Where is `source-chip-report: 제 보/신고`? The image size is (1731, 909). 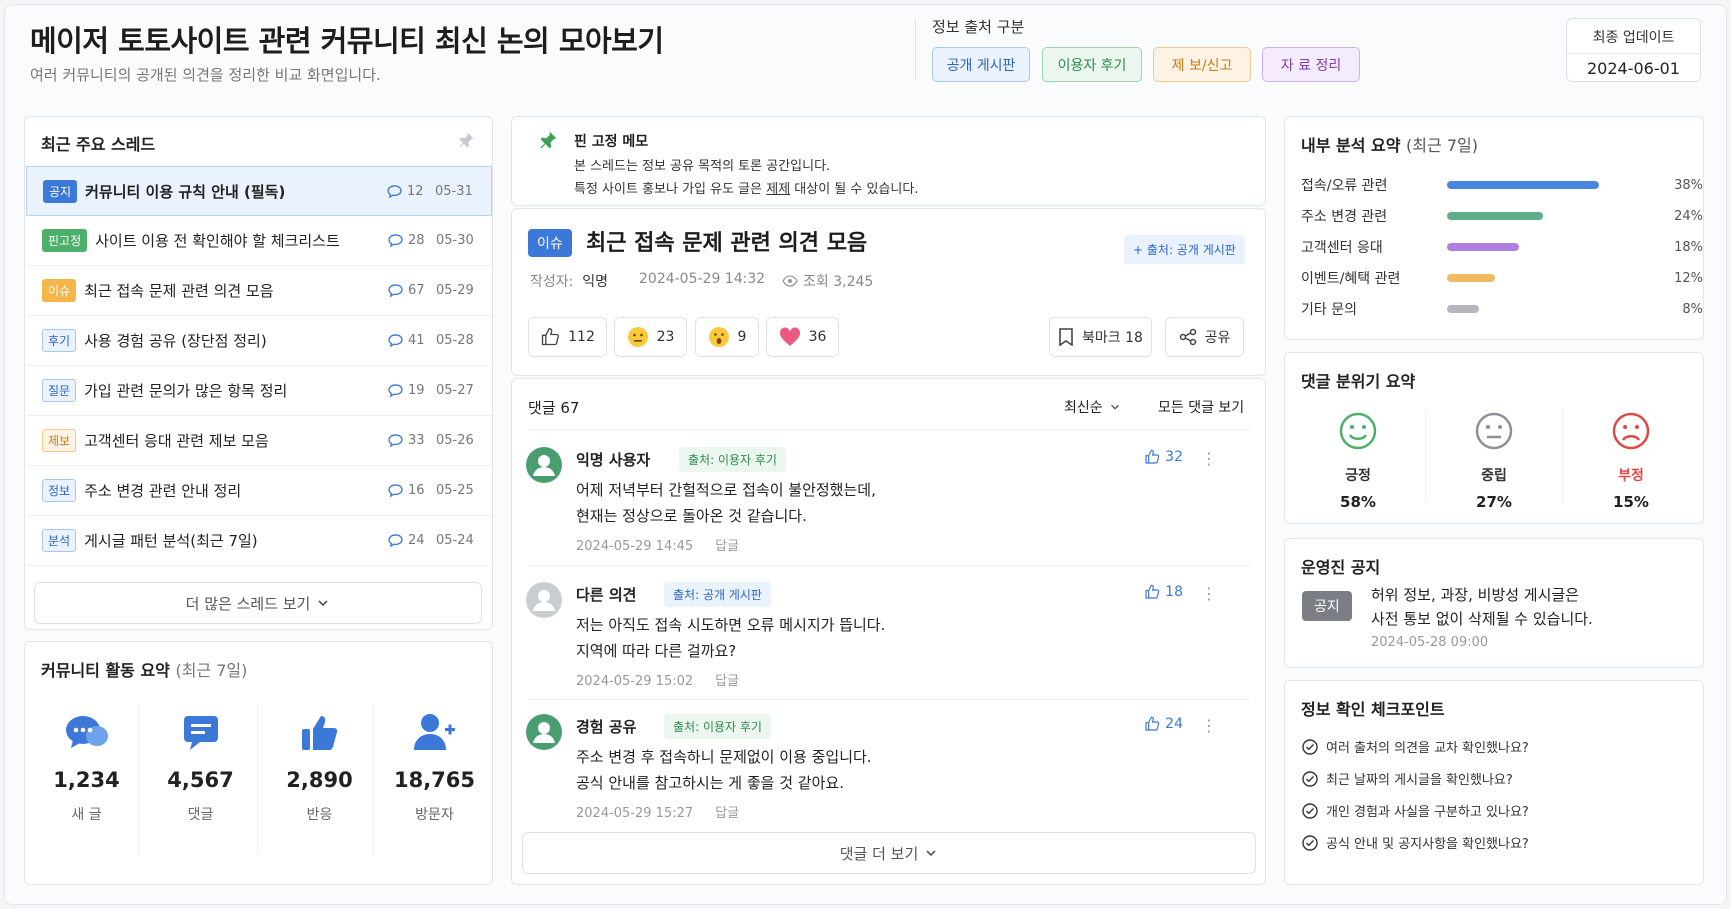 source-chip-report: 제 보/신고 is located at coordinates (1202, 64).